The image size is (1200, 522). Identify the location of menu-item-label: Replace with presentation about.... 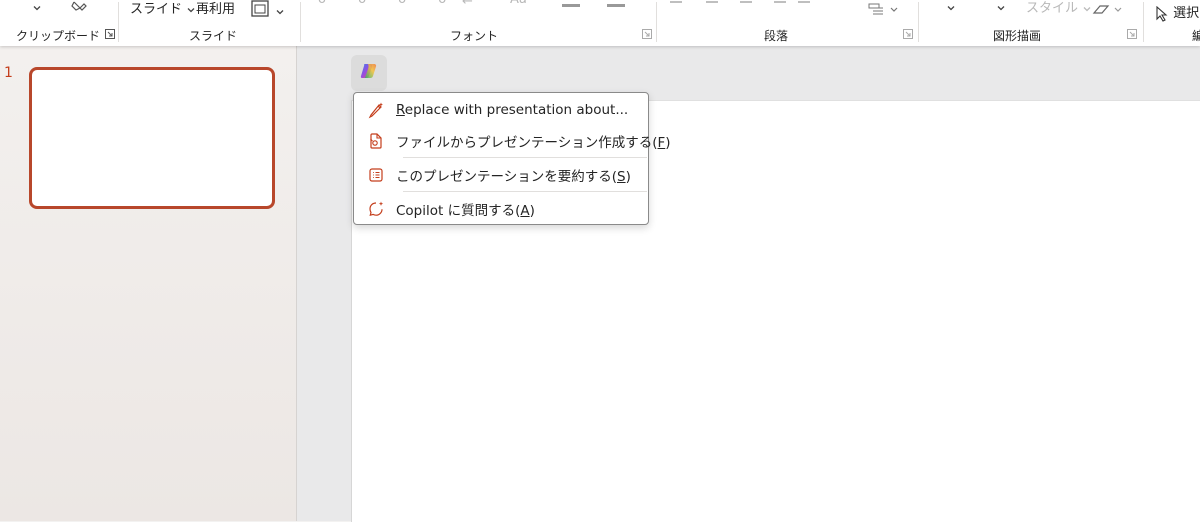
(512, 110).